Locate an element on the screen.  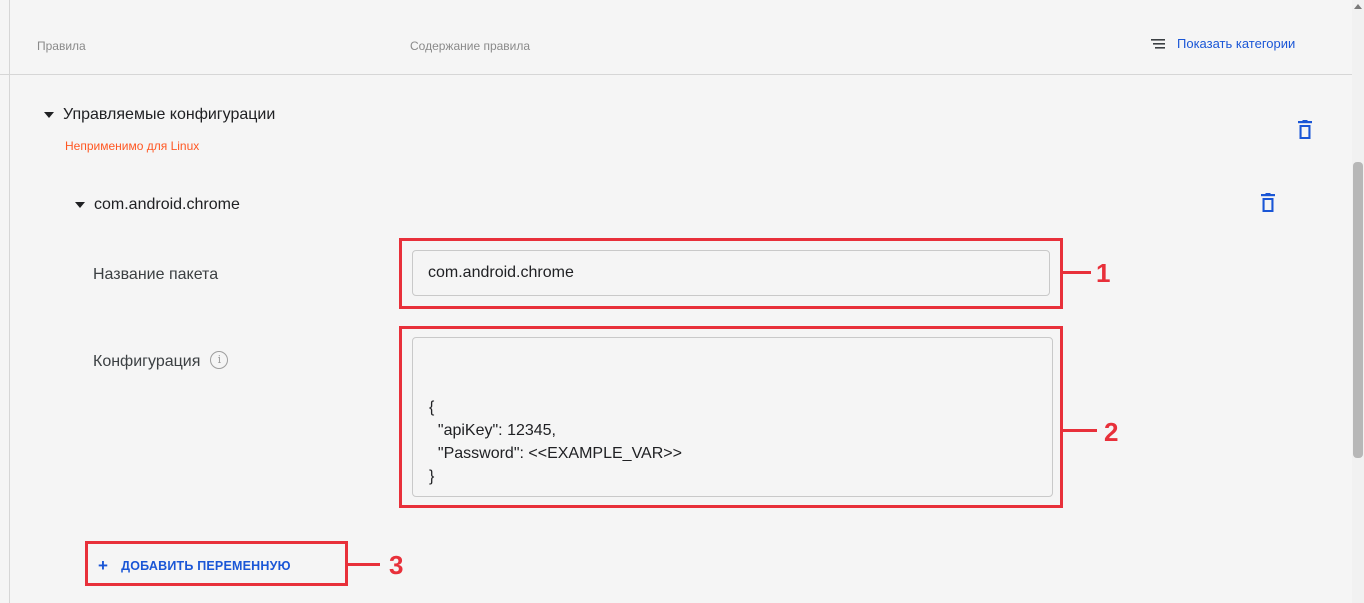
section-toggle-managed-configs: Управляемые конфигурации is located at coordinates (159, 115).